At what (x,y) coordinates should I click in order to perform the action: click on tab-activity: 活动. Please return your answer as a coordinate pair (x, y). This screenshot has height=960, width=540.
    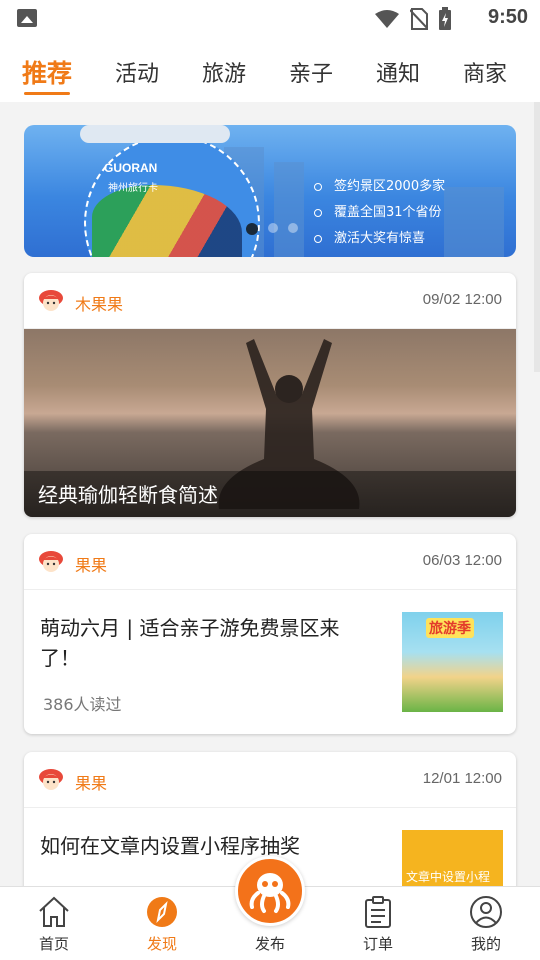
    Looking at the image, I should click on (137, 72).